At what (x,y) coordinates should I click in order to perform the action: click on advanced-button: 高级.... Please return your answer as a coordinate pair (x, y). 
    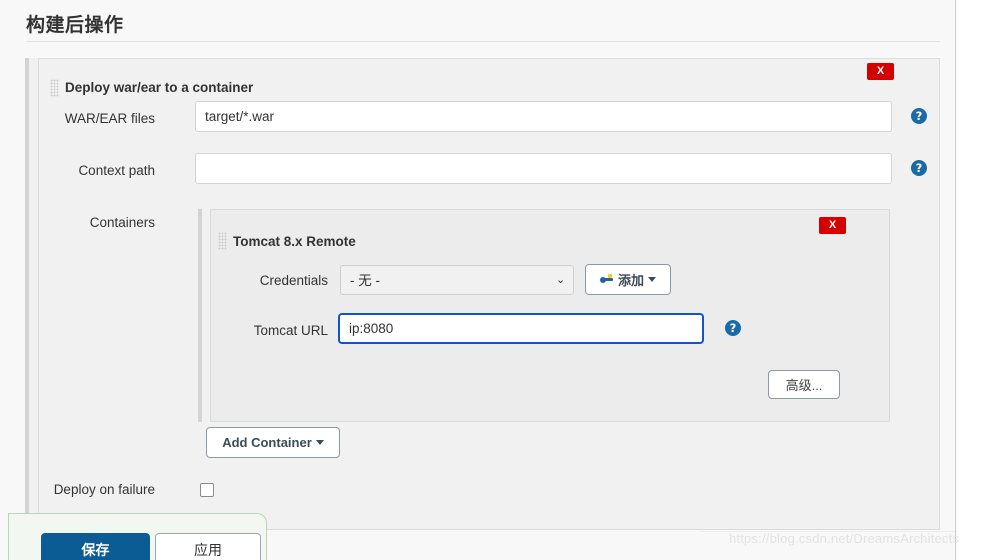
    Looking at the image, I should click on (804, 384).